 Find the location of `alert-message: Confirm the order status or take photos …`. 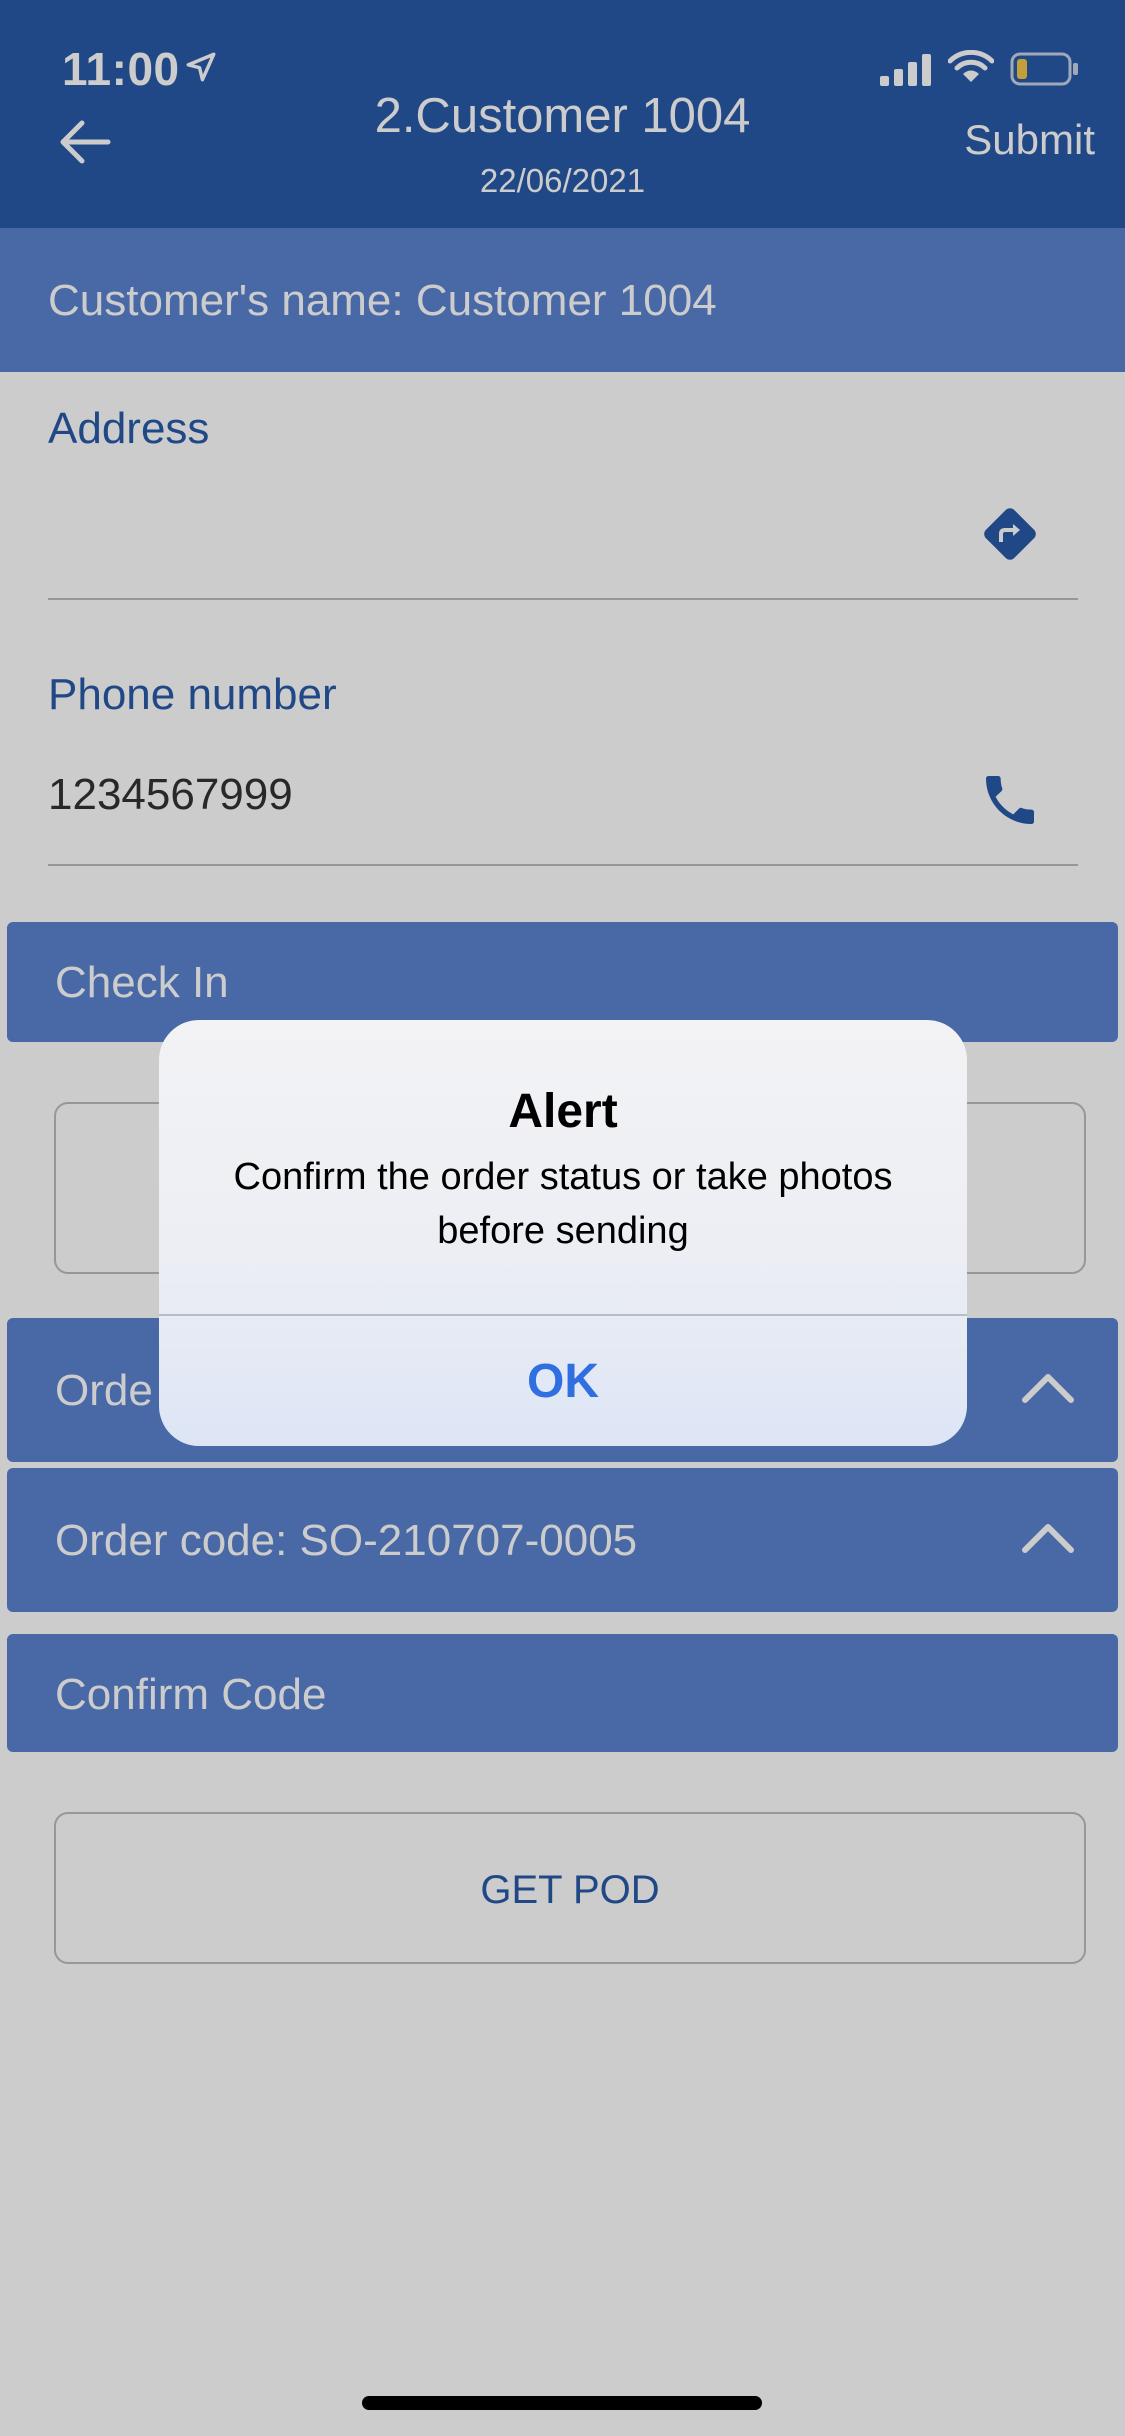

alert-message: Confirm the order status or take photos … is located at coordinates (563, 1204).